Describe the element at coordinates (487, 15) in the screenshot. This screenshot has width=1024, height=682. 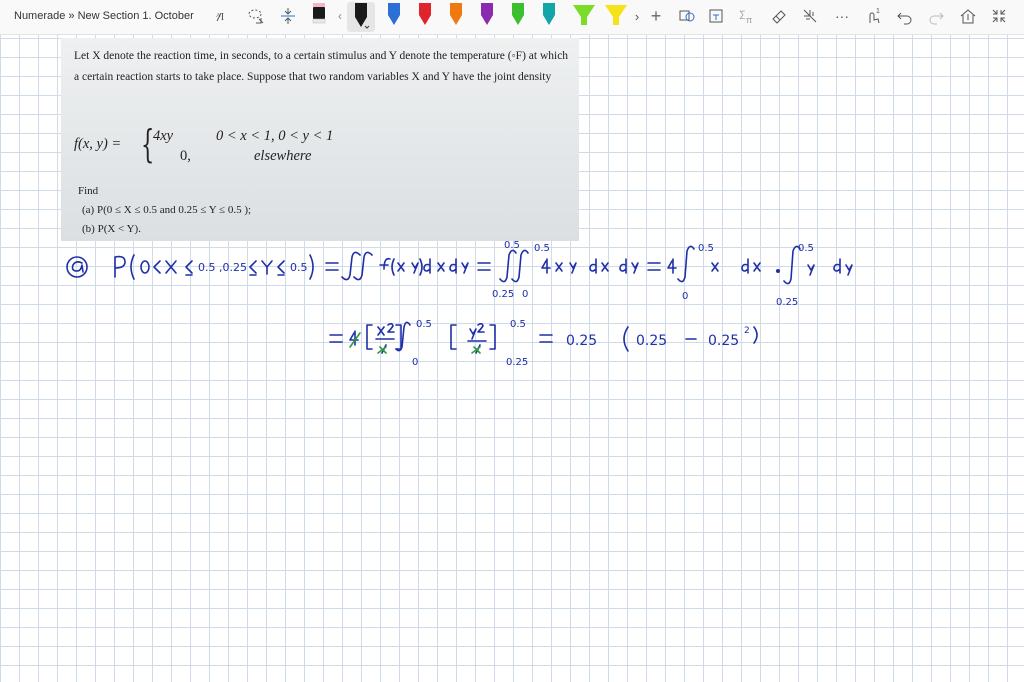
I see `pen-purple-icon` at that location.